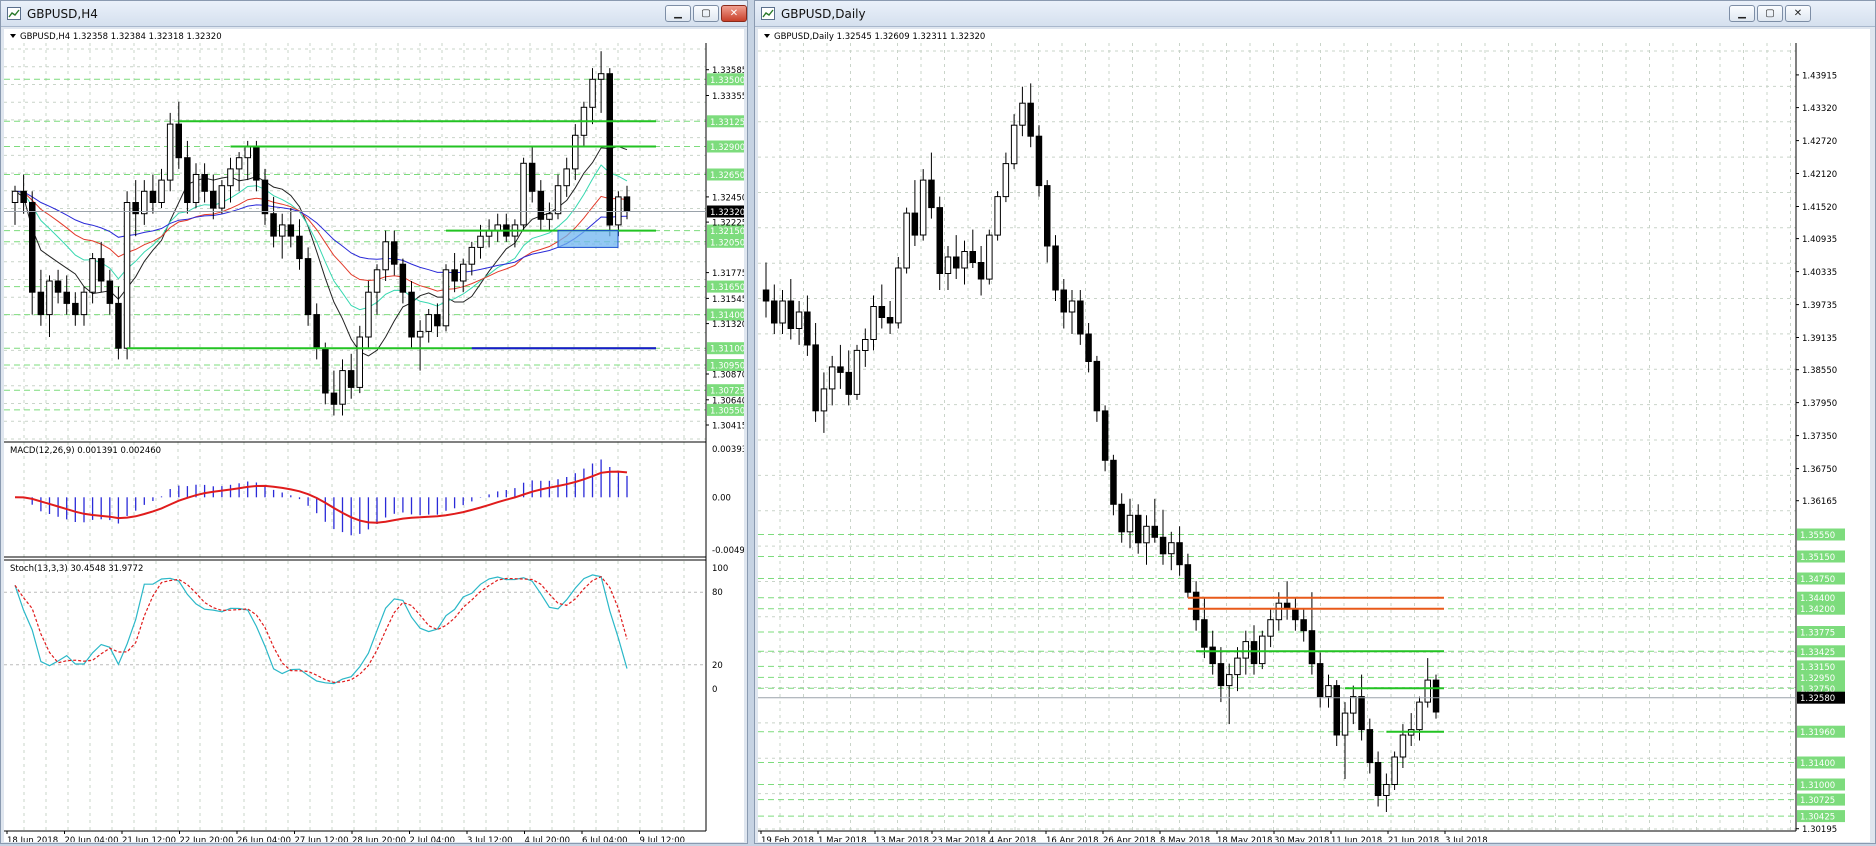 The width and height of the screenshot is (1876, 846). I want to click on candles, so click(321, 233).